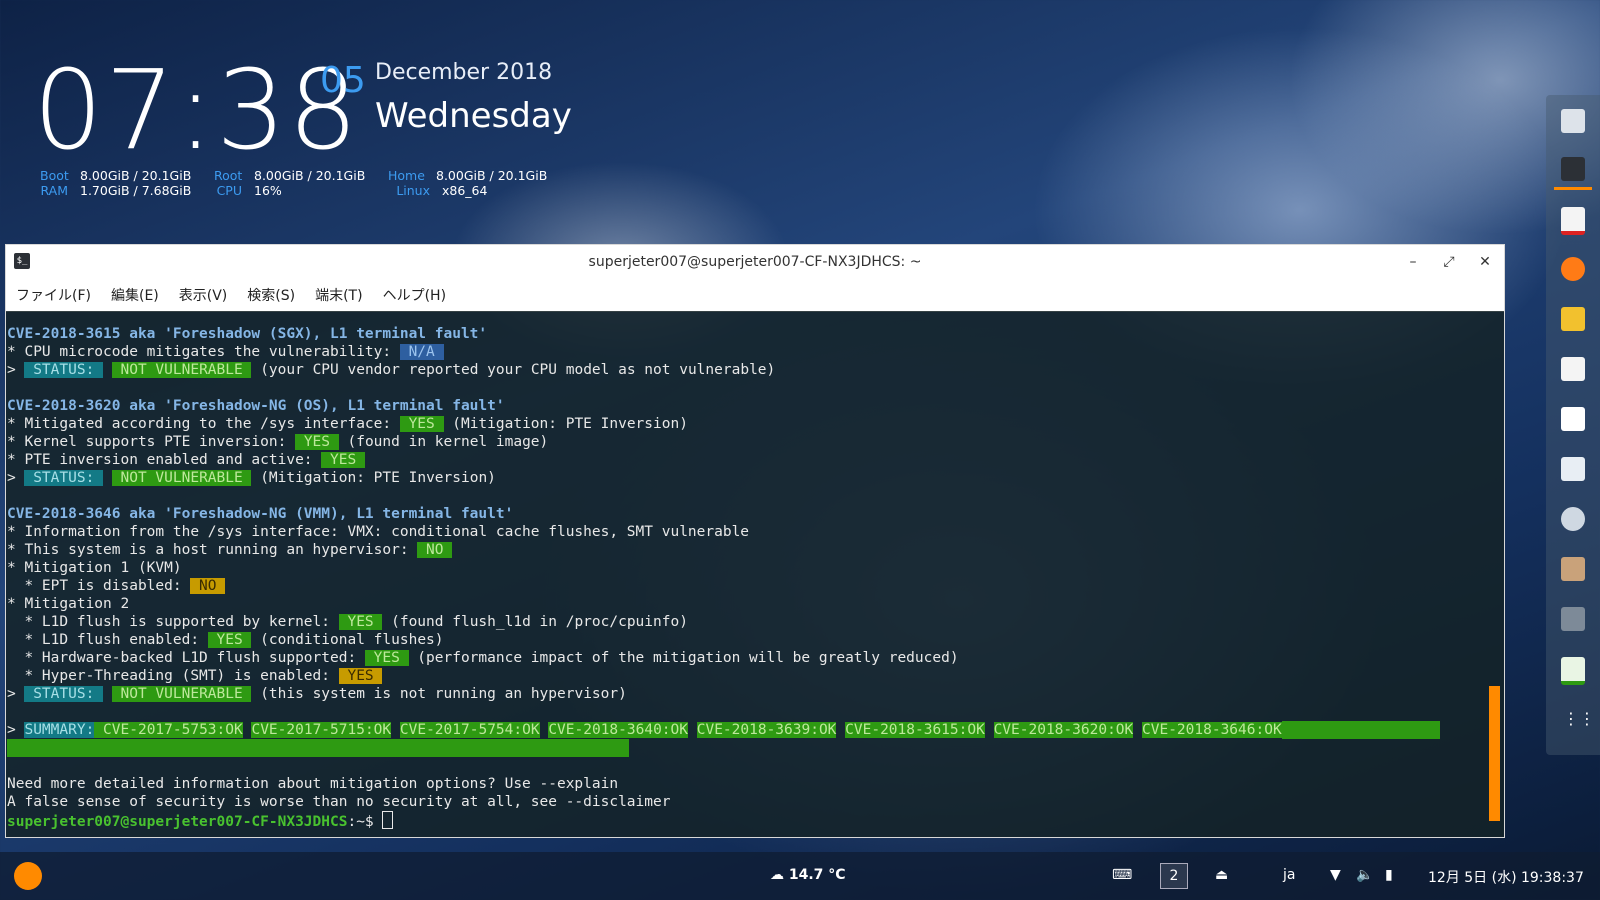  I want to click on firefox-icon, so click(1573, 269).